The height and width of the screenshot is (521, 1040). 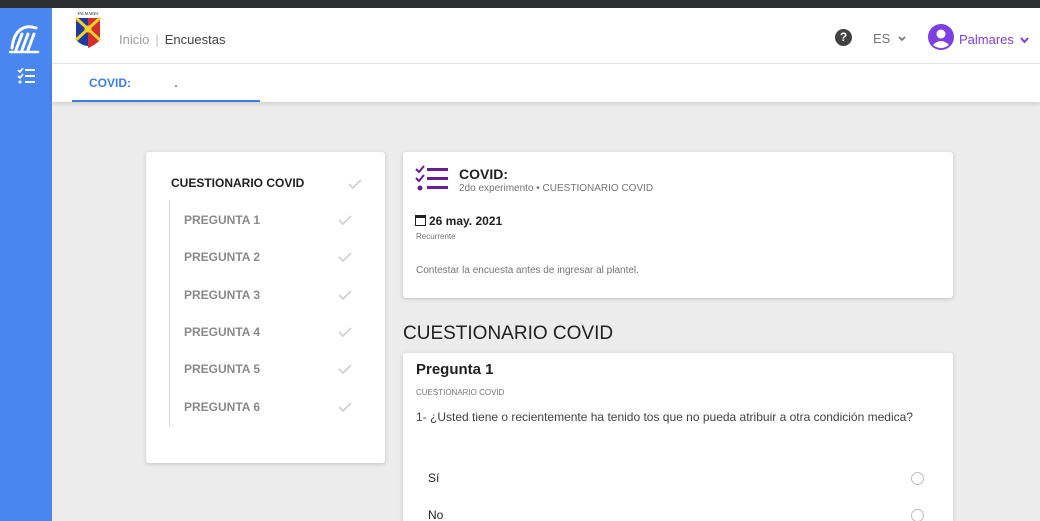 I want to click on app-logo-icon, so click(x=26, y=39).